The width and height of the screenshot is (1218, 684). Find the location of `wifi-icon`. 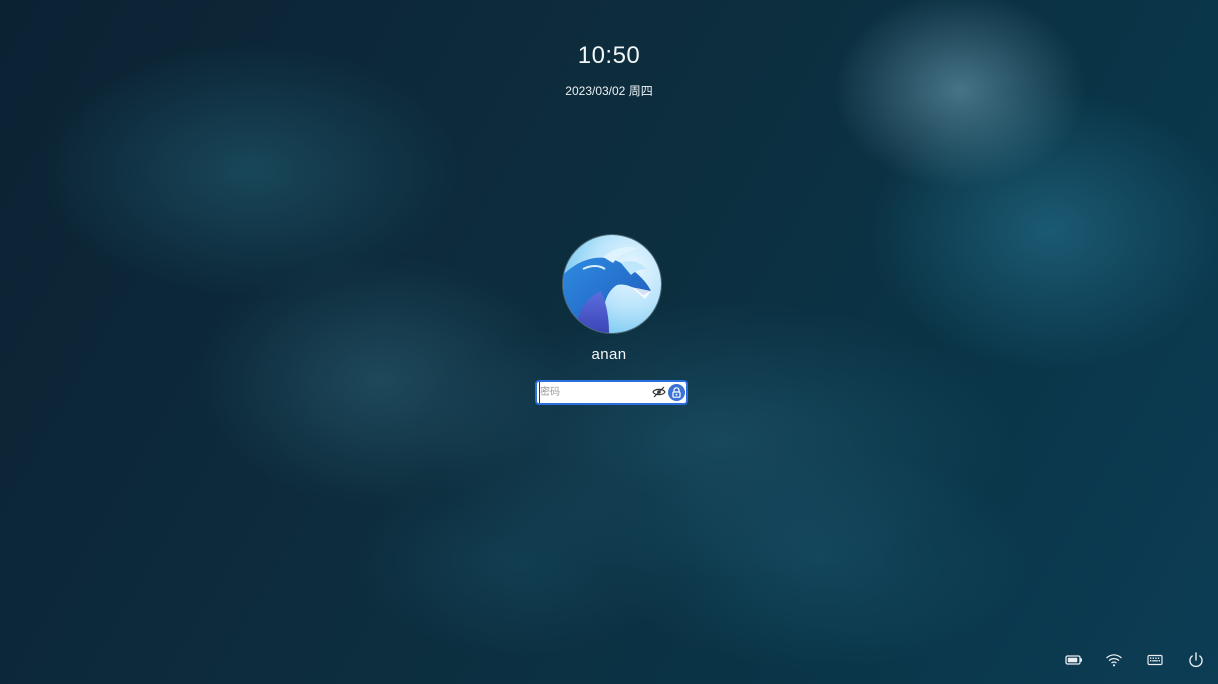

wifi-icon is located at coordinates (1114, 660).